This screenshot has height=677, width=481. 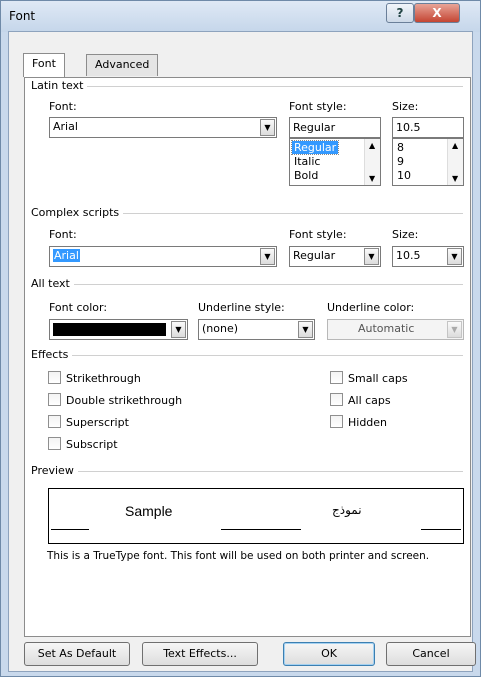 What do you see at coordinates (163, 256) in the screenshot?
I see `complex-font-select: Arial ▼` at bounding box center [163, 256].